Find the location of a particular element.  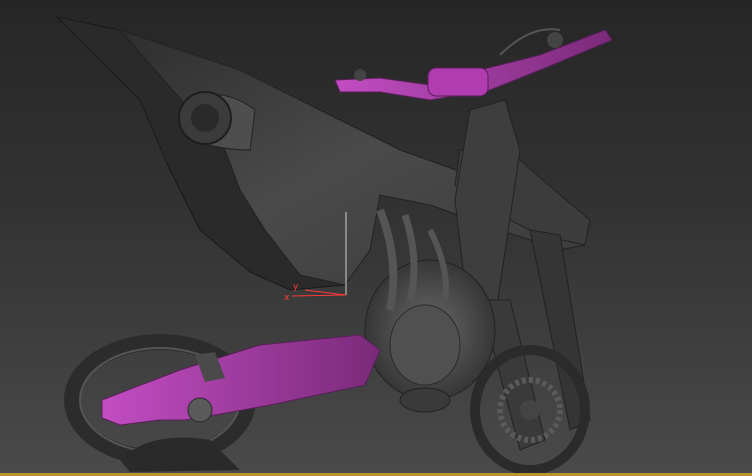

transform-gizmo: y x is located at coordinates (320, 258).